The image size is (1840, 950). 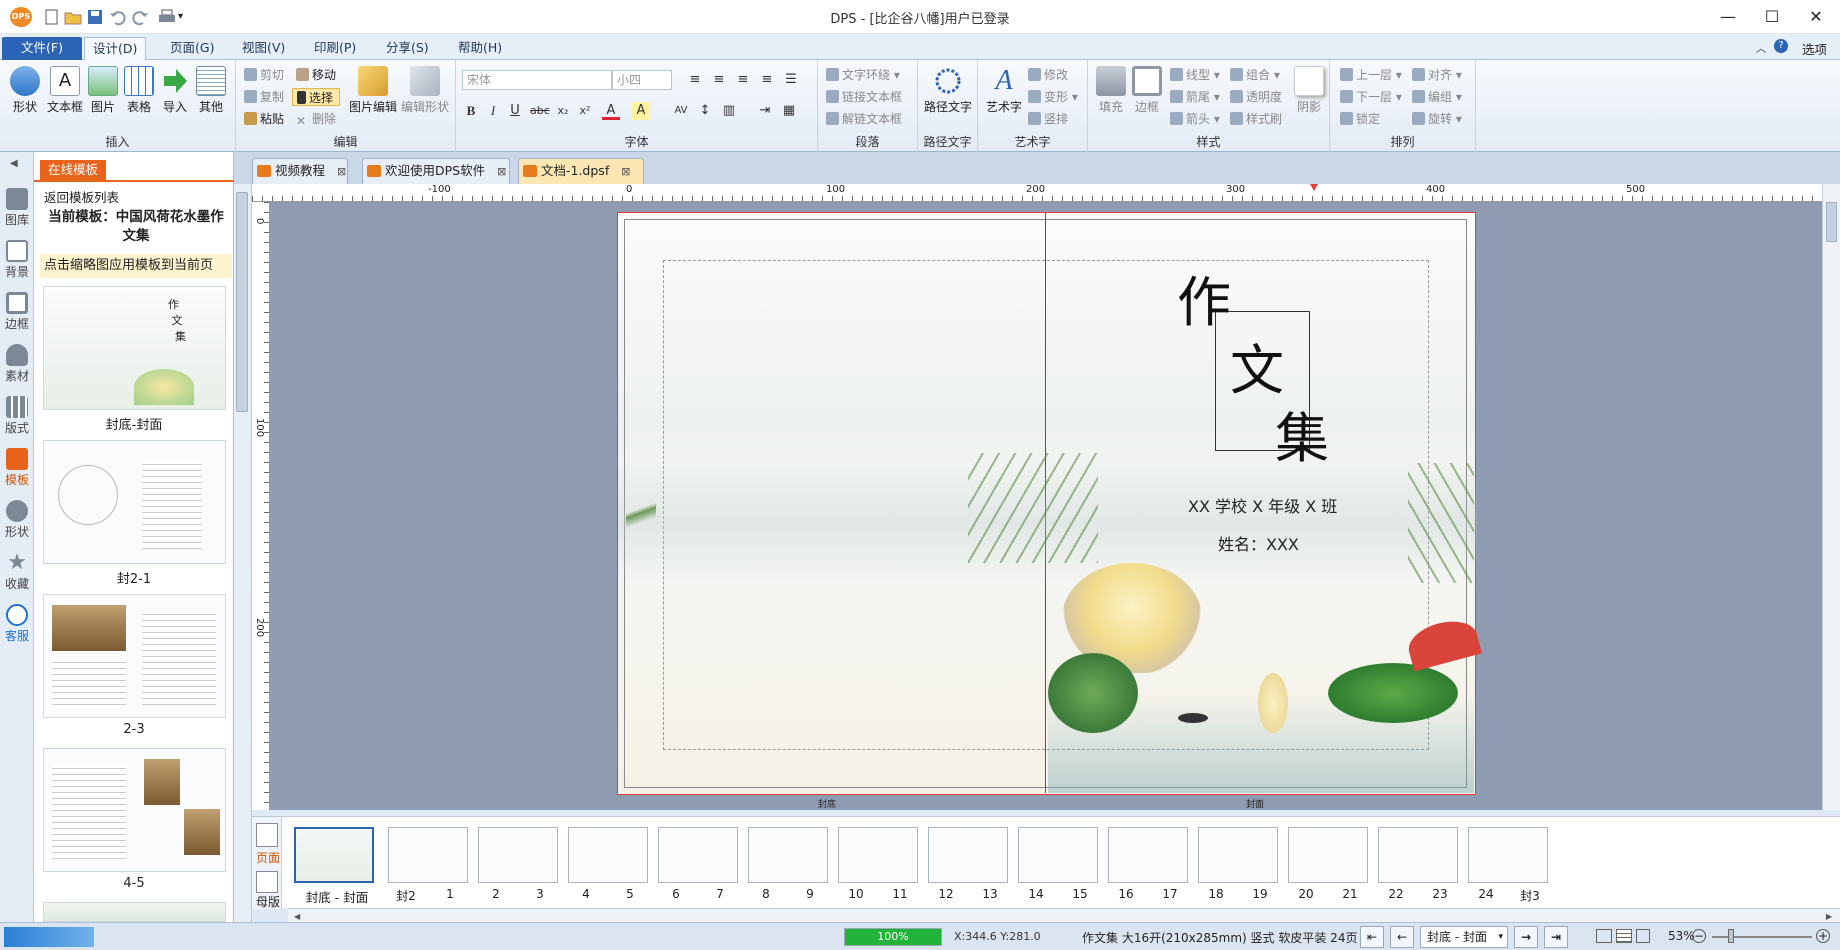 What do you see at coordinates (563, 111) in the screenshot?
I see `subscript-button: x₂` at bounding box center [563, 111].